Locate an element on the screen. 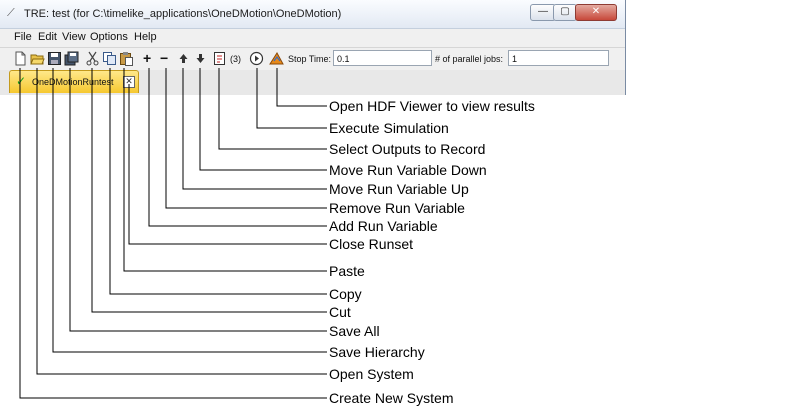 This screenshot has width=790, height=417. leader-outputs is located at coordinates (272, 109).